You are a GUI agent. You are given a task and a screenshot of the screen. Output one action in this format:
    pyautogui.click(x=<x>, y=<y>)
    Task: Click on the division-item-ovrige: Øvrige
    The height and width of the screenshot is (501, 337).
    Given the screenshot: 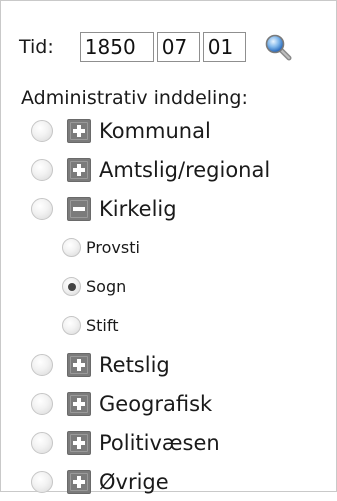 What is the action you would take?
    pyautogui.click(x=168, y=481)
    